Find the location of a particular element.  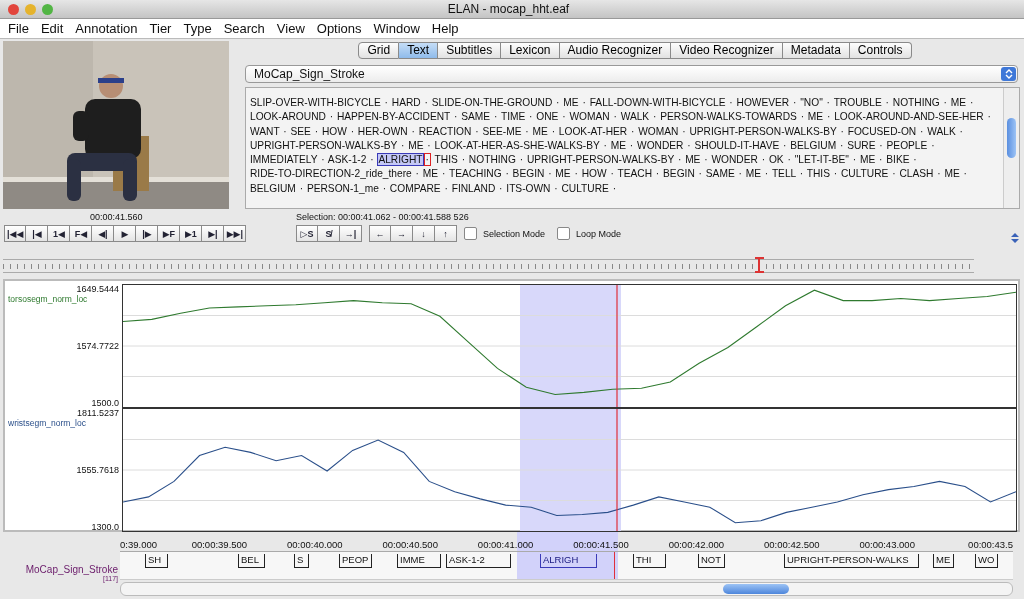

tier-name: MoCap_Sign_Stroke is located at coordinates (71, 569).